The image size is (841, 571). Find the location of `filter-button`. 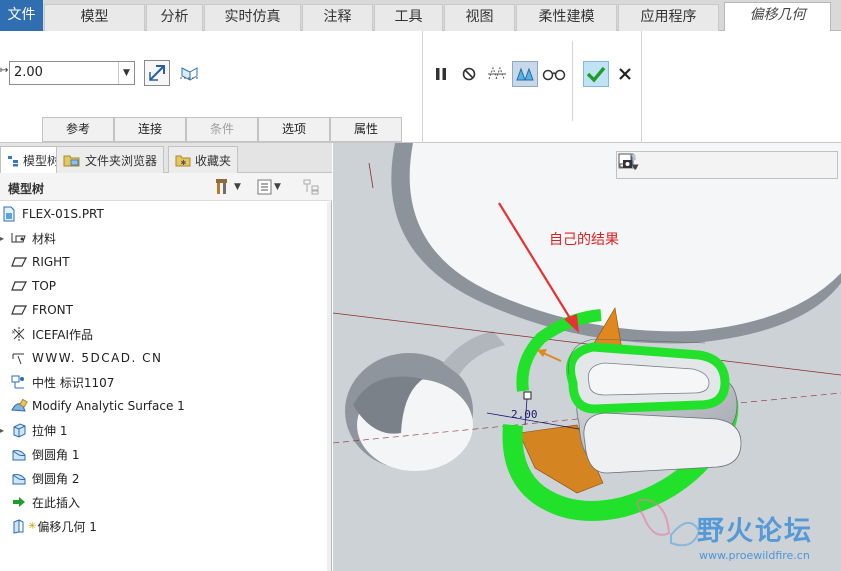

filter-button is located at coordinates (312, 187).